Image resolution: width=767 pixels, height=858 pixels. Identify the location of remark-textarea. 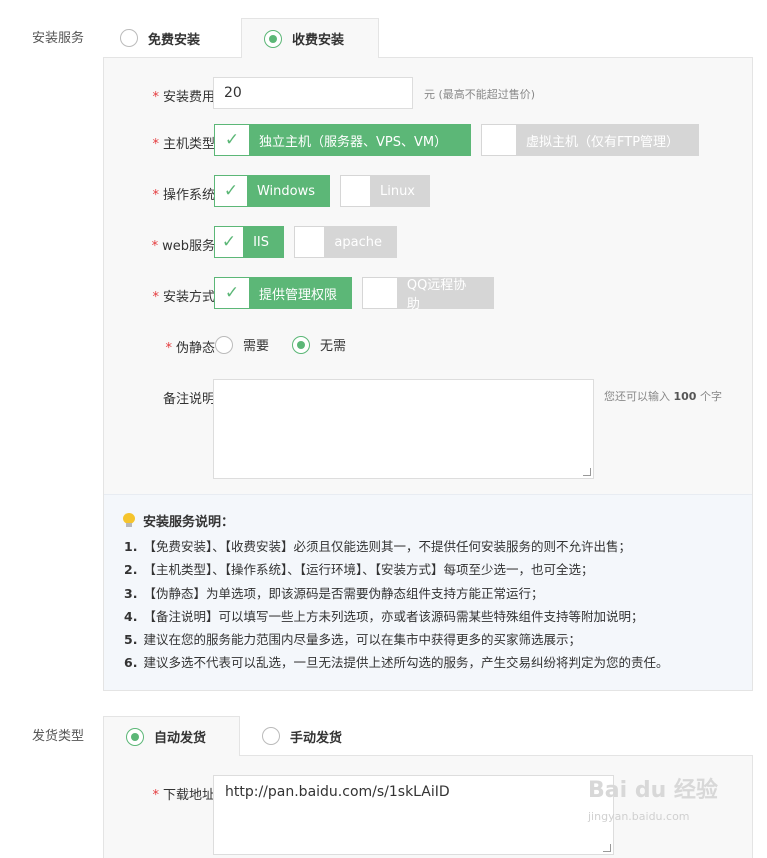
(403, 429).